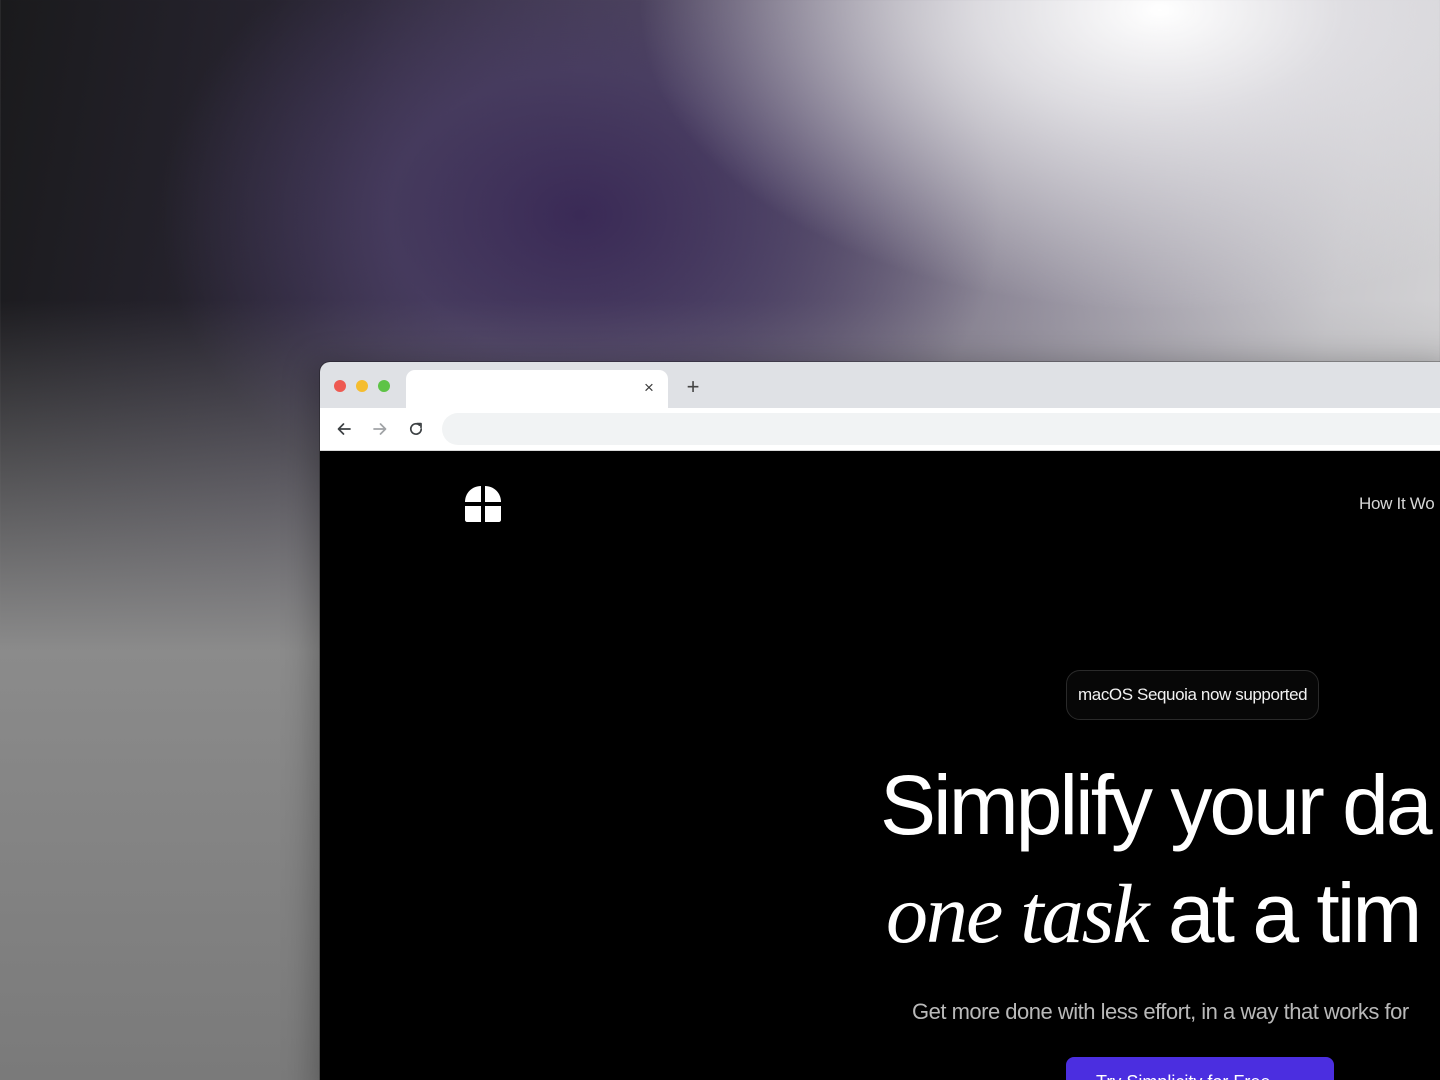 This screenshot has width=1440, height=1080. What do you see at coordinates (483, 504) in the screenshot?
I see `logo-icon` at bounding box center [483, 504].